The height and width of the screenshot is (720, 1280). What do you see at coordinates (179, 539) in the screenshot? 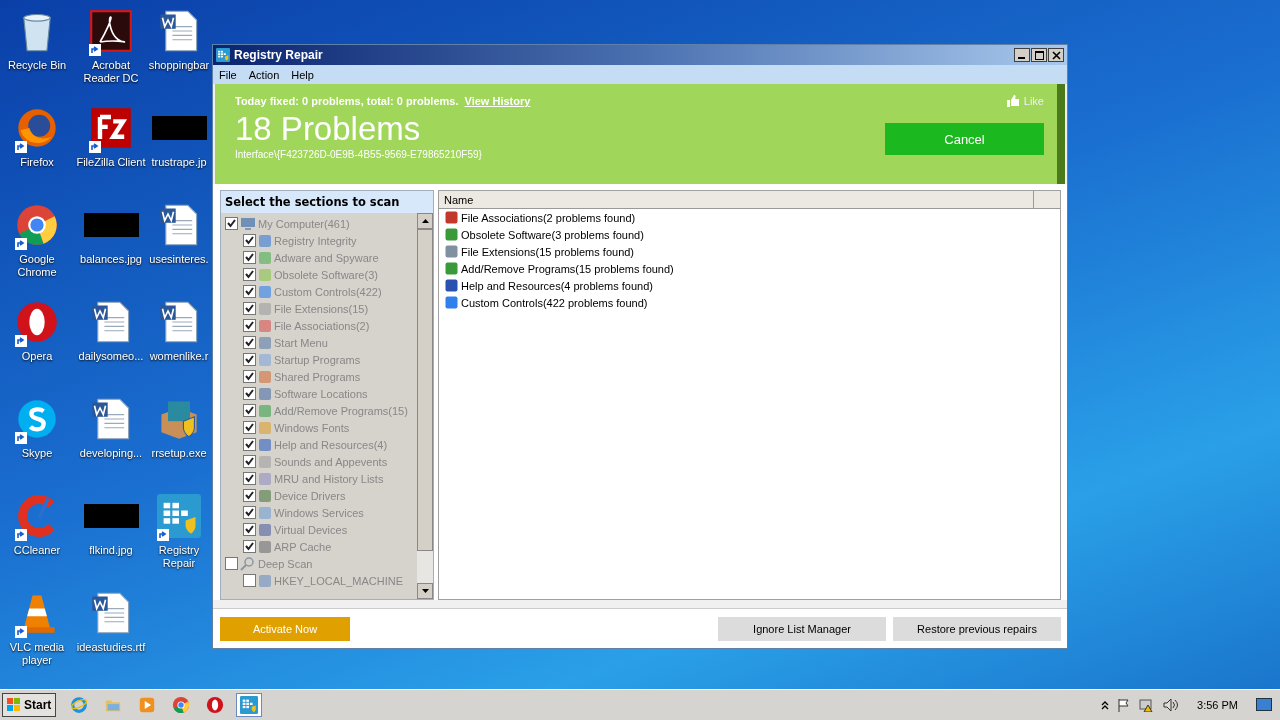
I see `desktop-icon: Registry Repair` at bounding box center [179, 539].